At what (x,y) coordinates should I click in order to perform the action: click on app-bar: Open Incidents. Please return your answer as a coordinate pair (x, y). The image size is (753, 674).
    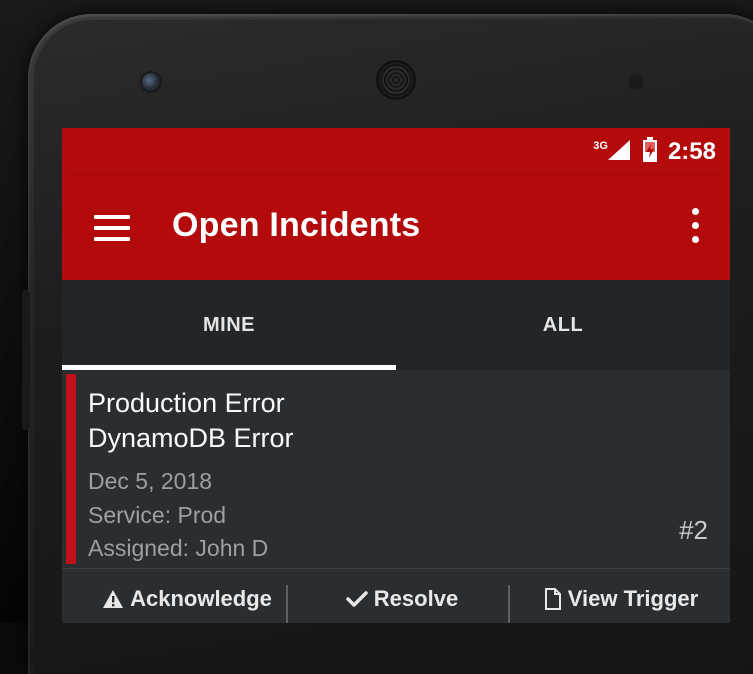
    Looking at the image, I should click on (396, 228).